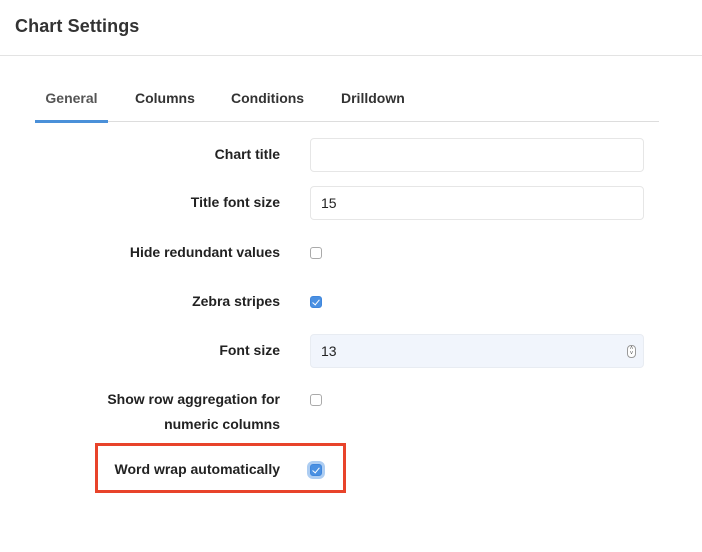  Describe the element at coordinates (235, 202) in the screenshot. I see `title-font-size-label: Title font size` at that location.